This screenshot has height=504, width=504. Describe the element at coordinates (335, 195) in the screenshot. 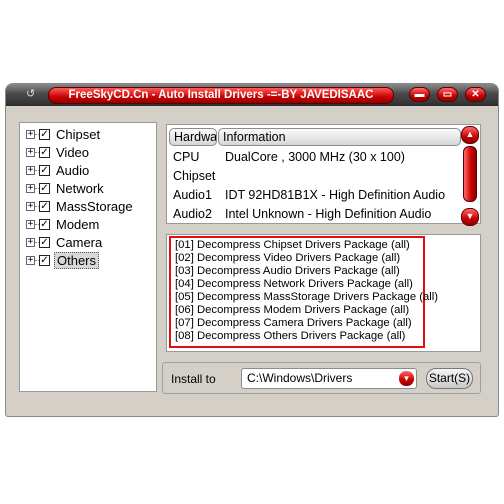

I see `information-cell: IDT 92HD81B1X - High Definition Audio` at that location.